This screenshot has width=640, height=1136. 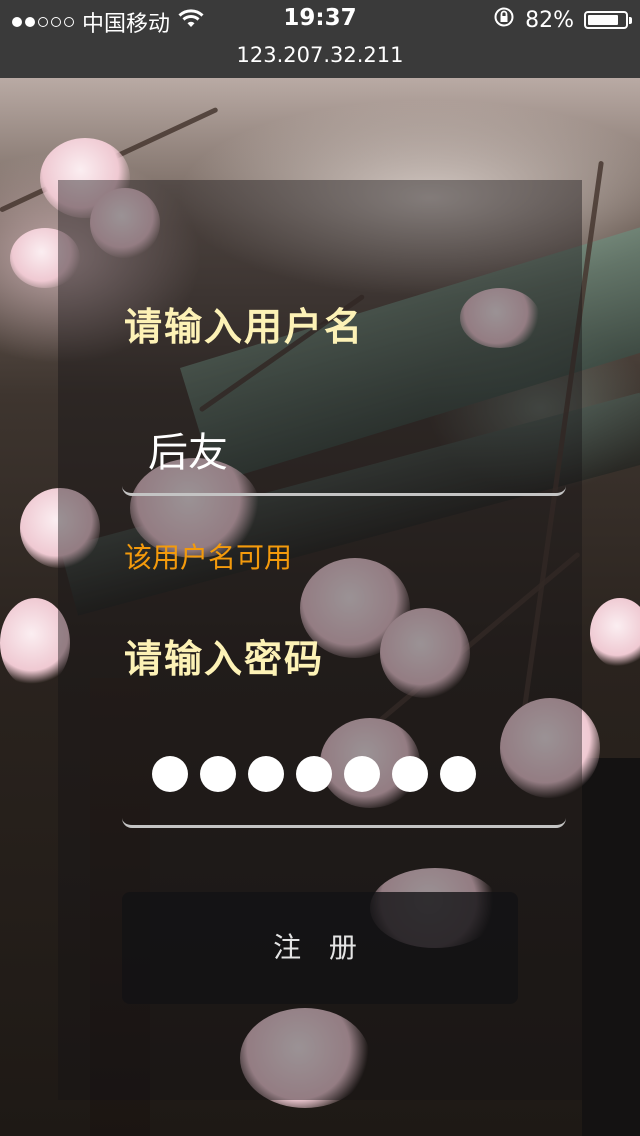 What do you see at coordinates (224, 659) in the screenshot?
I see `password-label: 请输入密码` at bounding box center [224, 659].